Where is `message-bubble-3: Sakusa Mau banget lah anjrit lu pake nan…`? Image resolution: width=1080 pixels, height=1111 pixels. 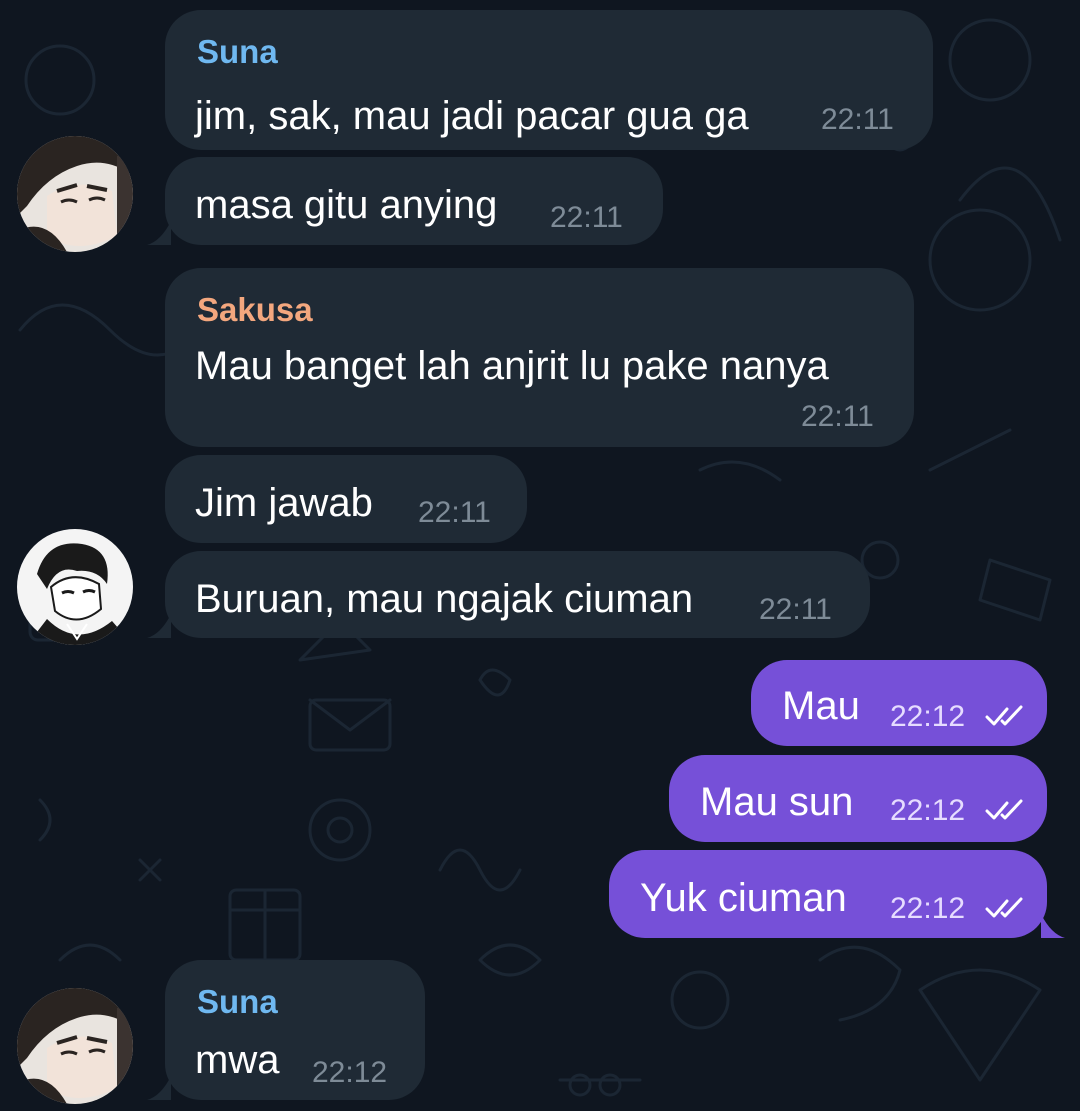
message-bubble-3: Sakusa Mau banget lah anjrit lu pake nan… is located at coordinates (539, 357).